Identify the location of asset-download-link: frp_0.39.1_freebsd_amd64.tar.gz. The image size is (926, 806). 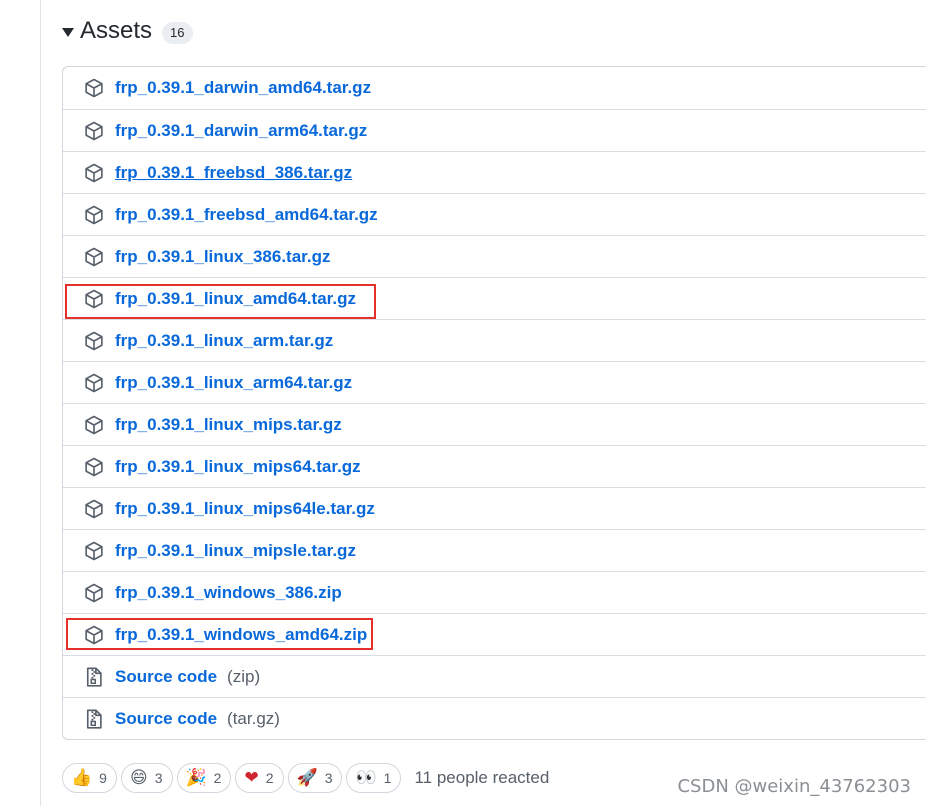
(246, 215).